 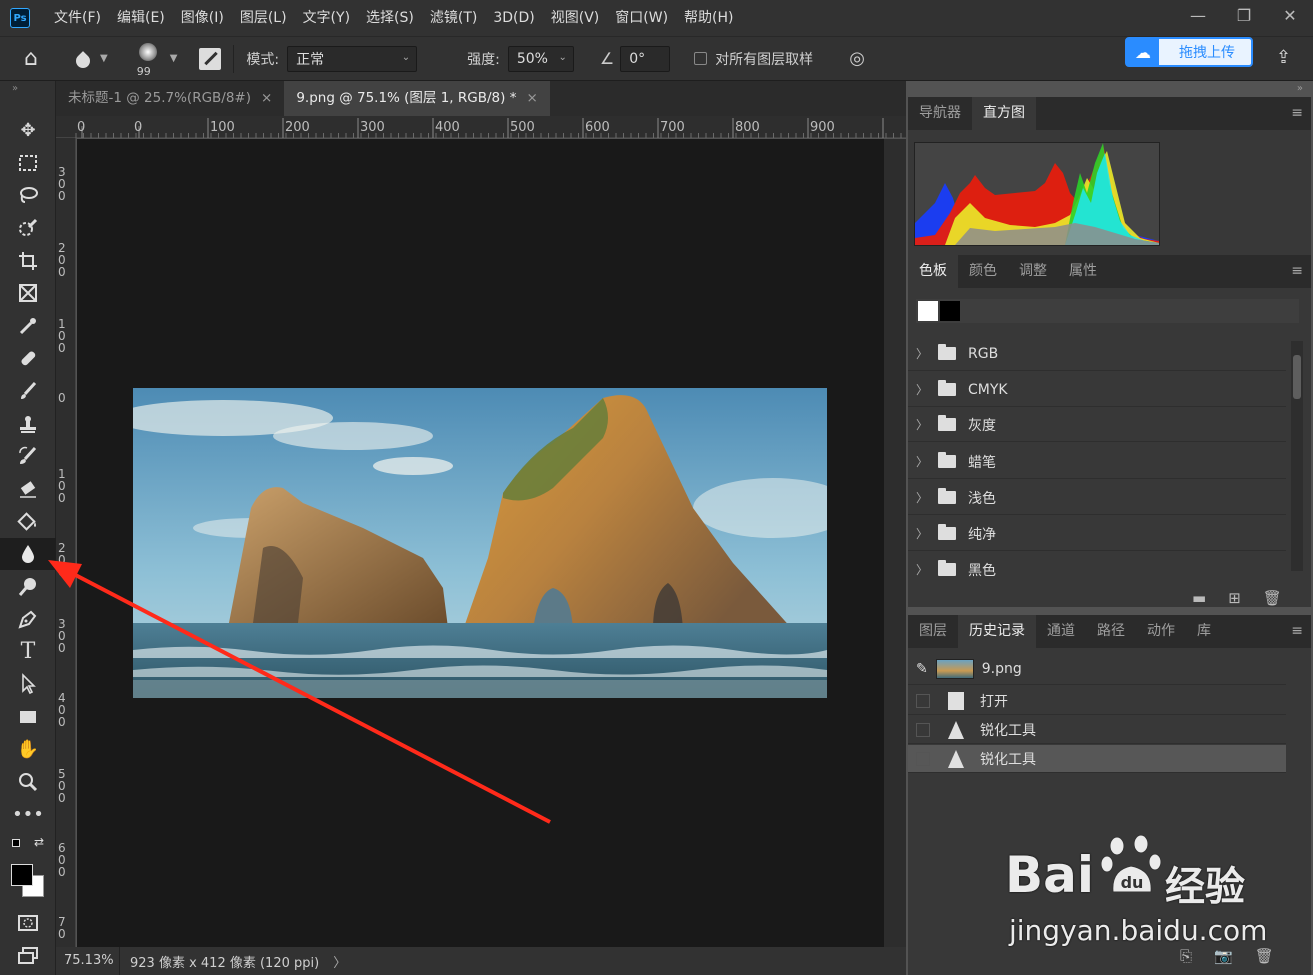 What do you see at coordinates (1097, 730) in the screenshot?
I see `history-item: 锐化工具` at bounding box center [1097, 730].